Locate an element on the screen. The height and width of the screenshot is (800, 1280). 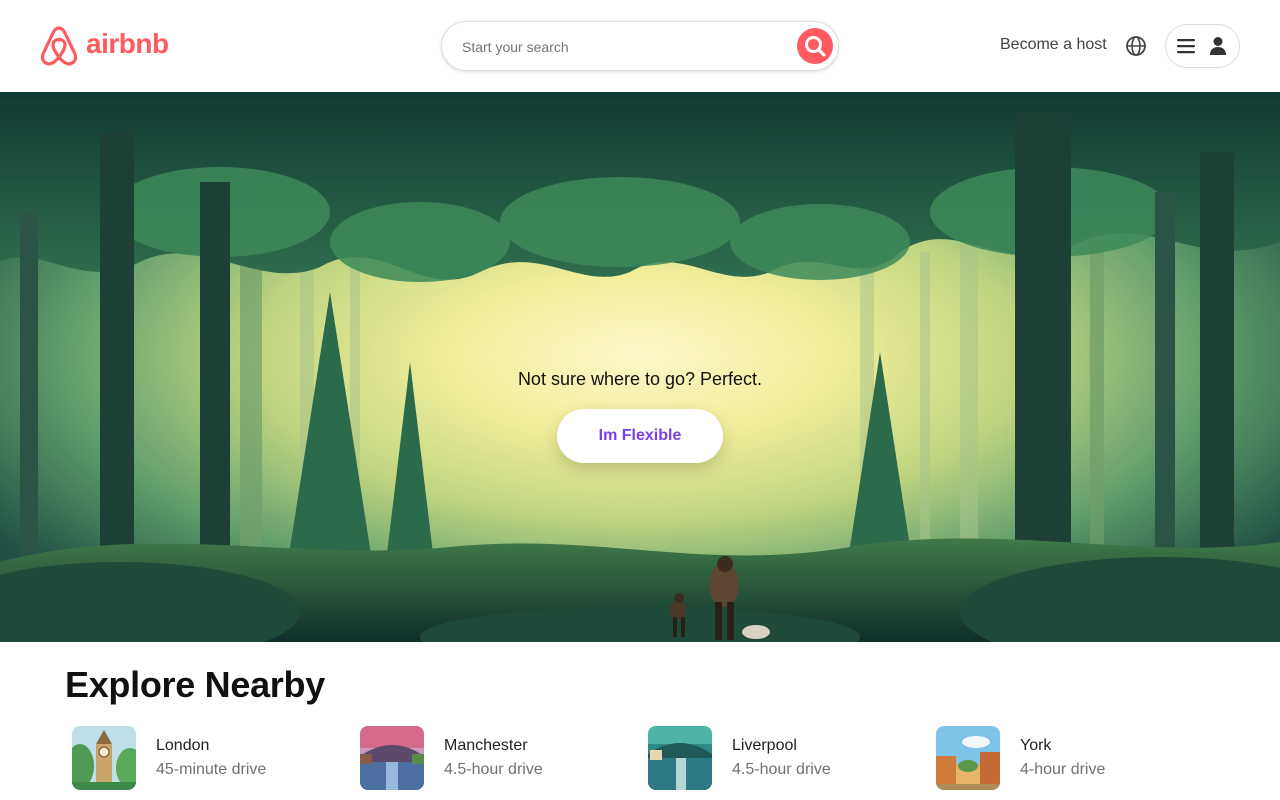
city-name: Liverpool is located at coordinates (764, 745).